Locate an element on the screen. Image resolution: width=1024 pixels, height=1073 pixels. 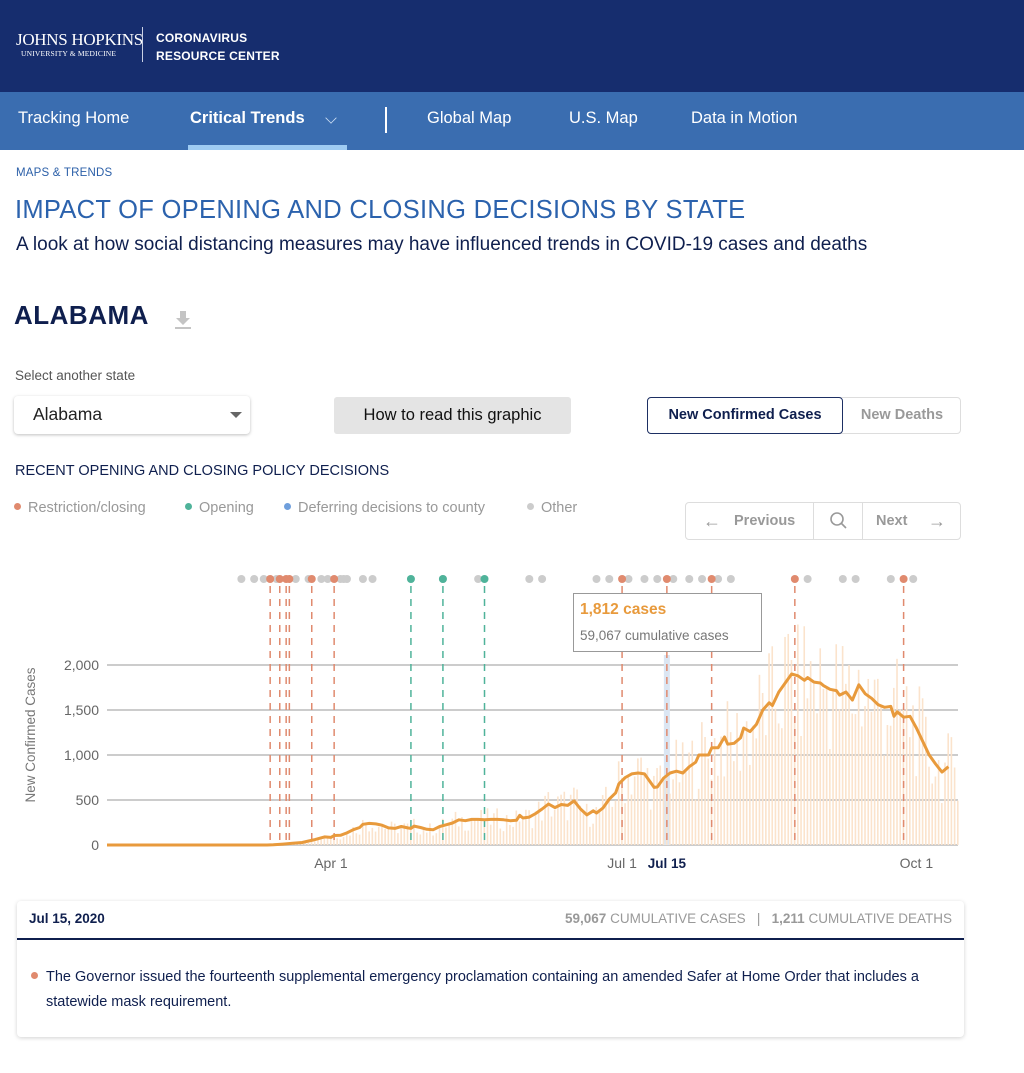
policy-dots is located at coordinates (577, 579).